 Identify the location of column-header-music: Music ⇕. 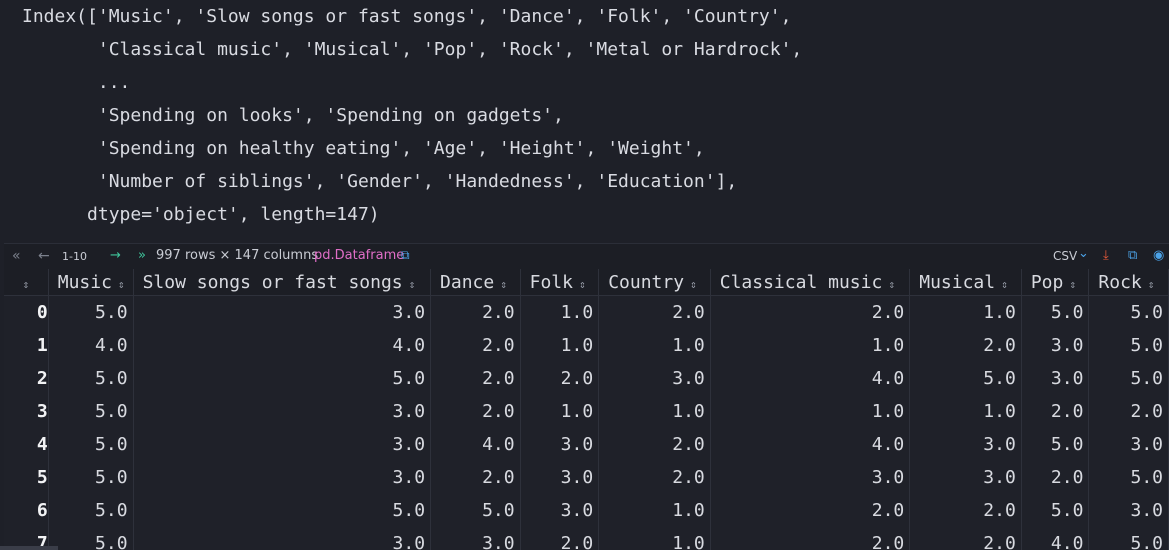
(91, 282).